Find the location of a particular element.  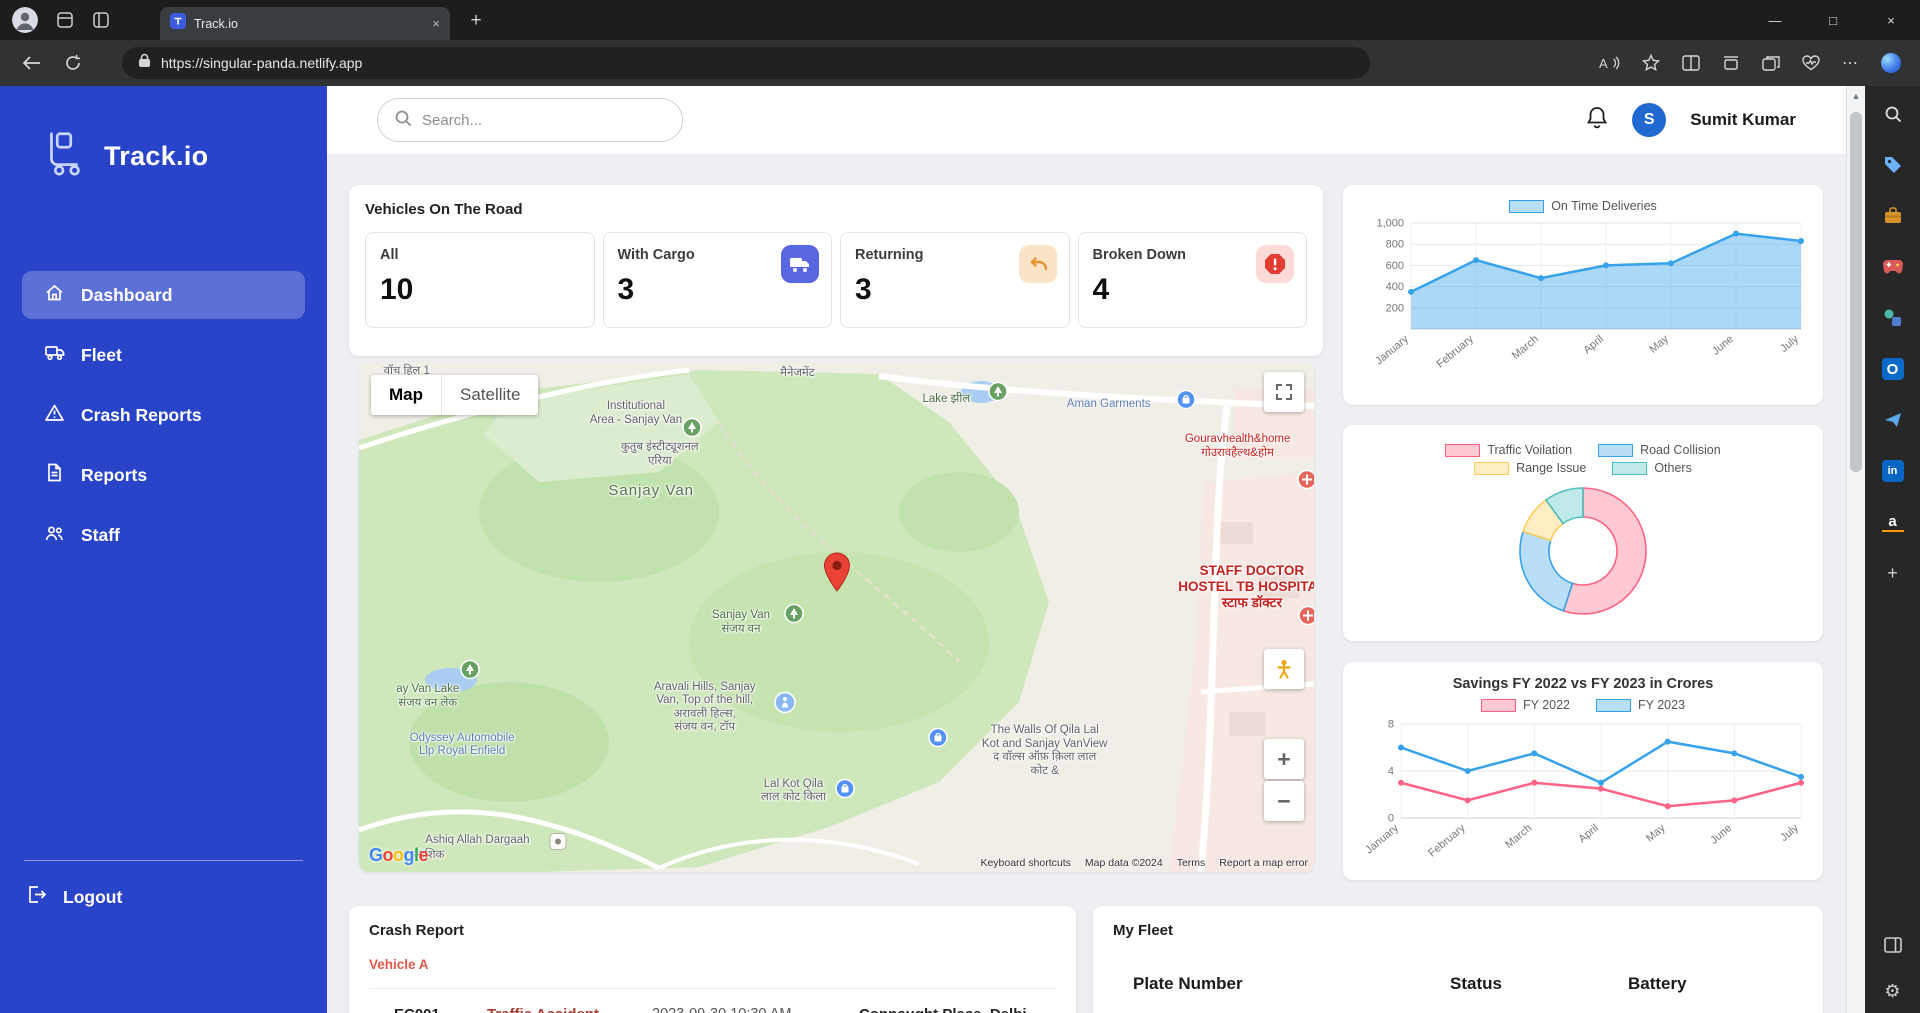

zoom-out-button: − is located at coordinates (1284, 801).